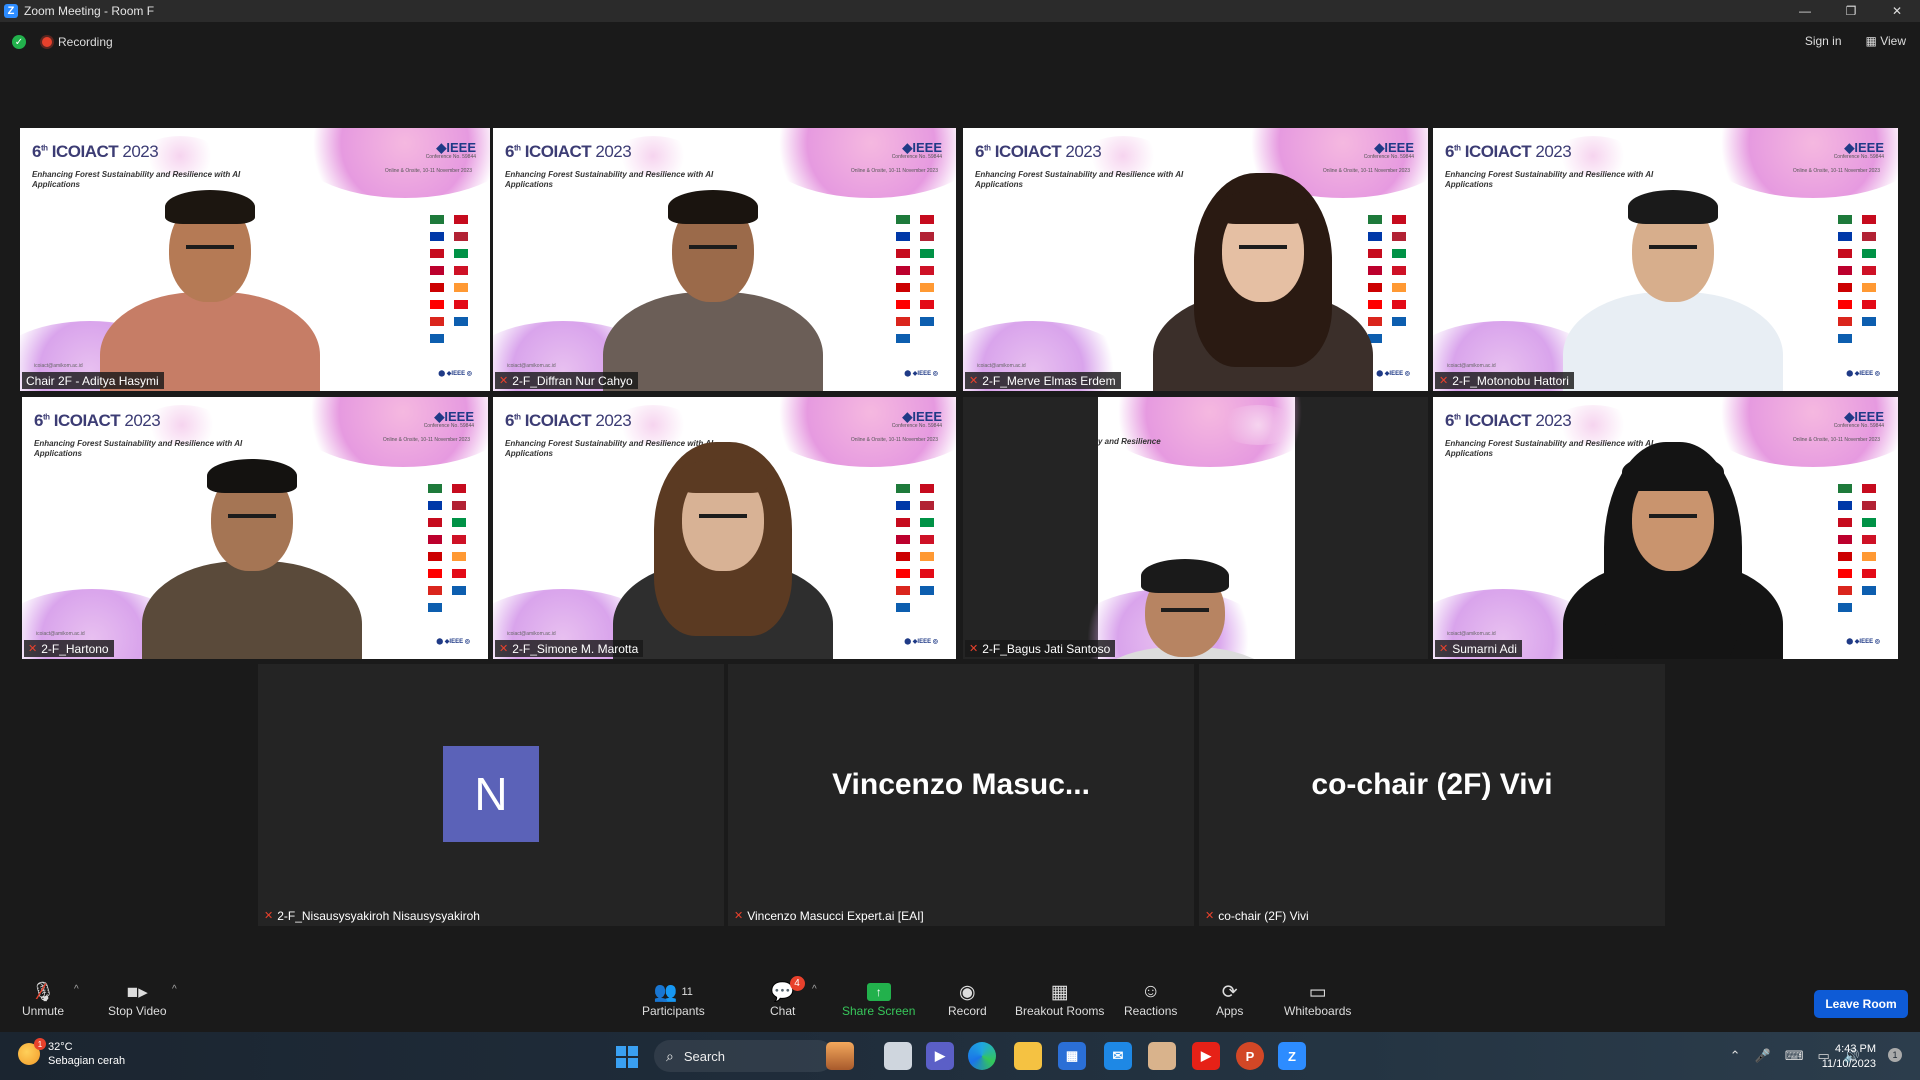  Describe the element at coordinates (1897, 11) in the screenshot. I see `close-button: ✕` at that location.